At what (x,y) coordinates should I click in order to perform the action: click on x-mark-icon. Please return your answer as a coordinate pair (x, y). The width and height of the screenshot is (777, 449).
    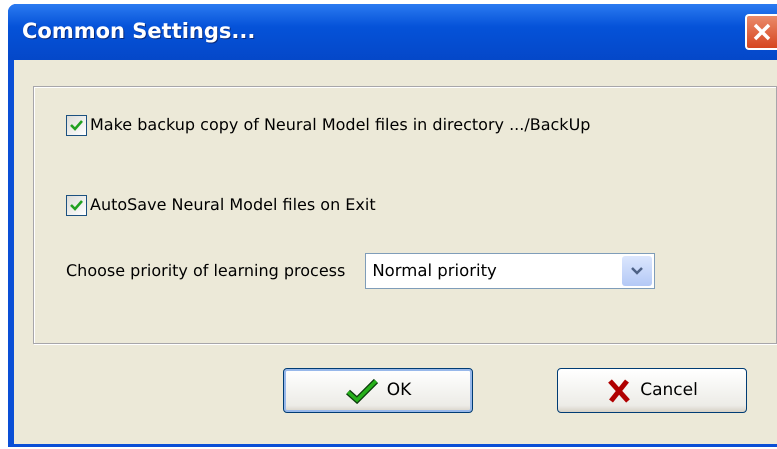
    Looking at the image, I should click on (619, 391).